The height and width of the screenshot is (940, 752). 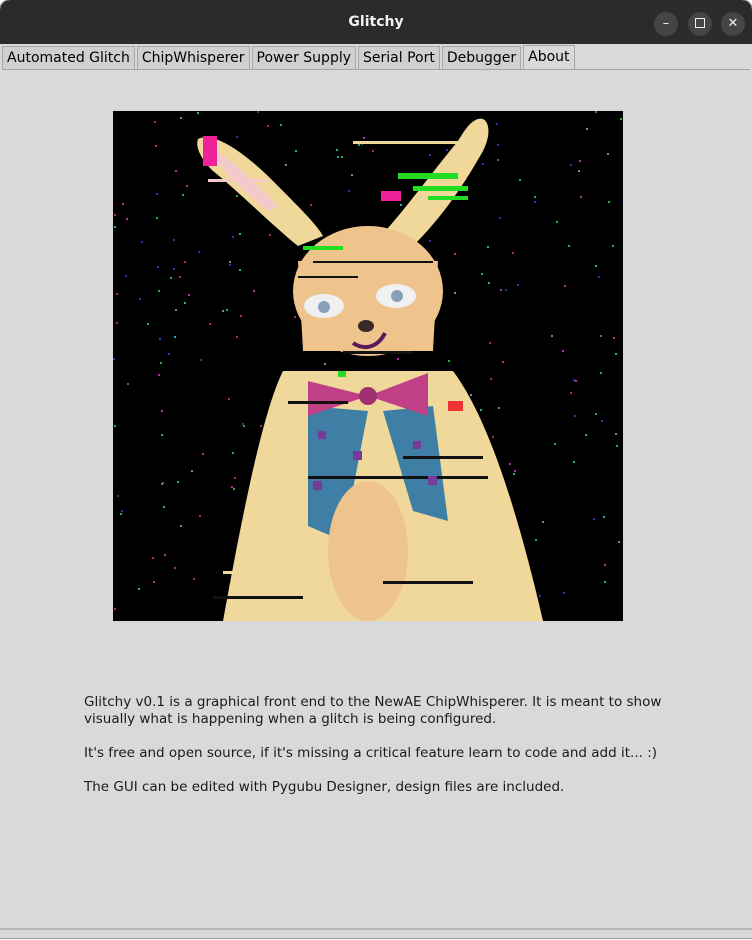 I want to click on minimize-icon: –, so click(x=666, y=23).